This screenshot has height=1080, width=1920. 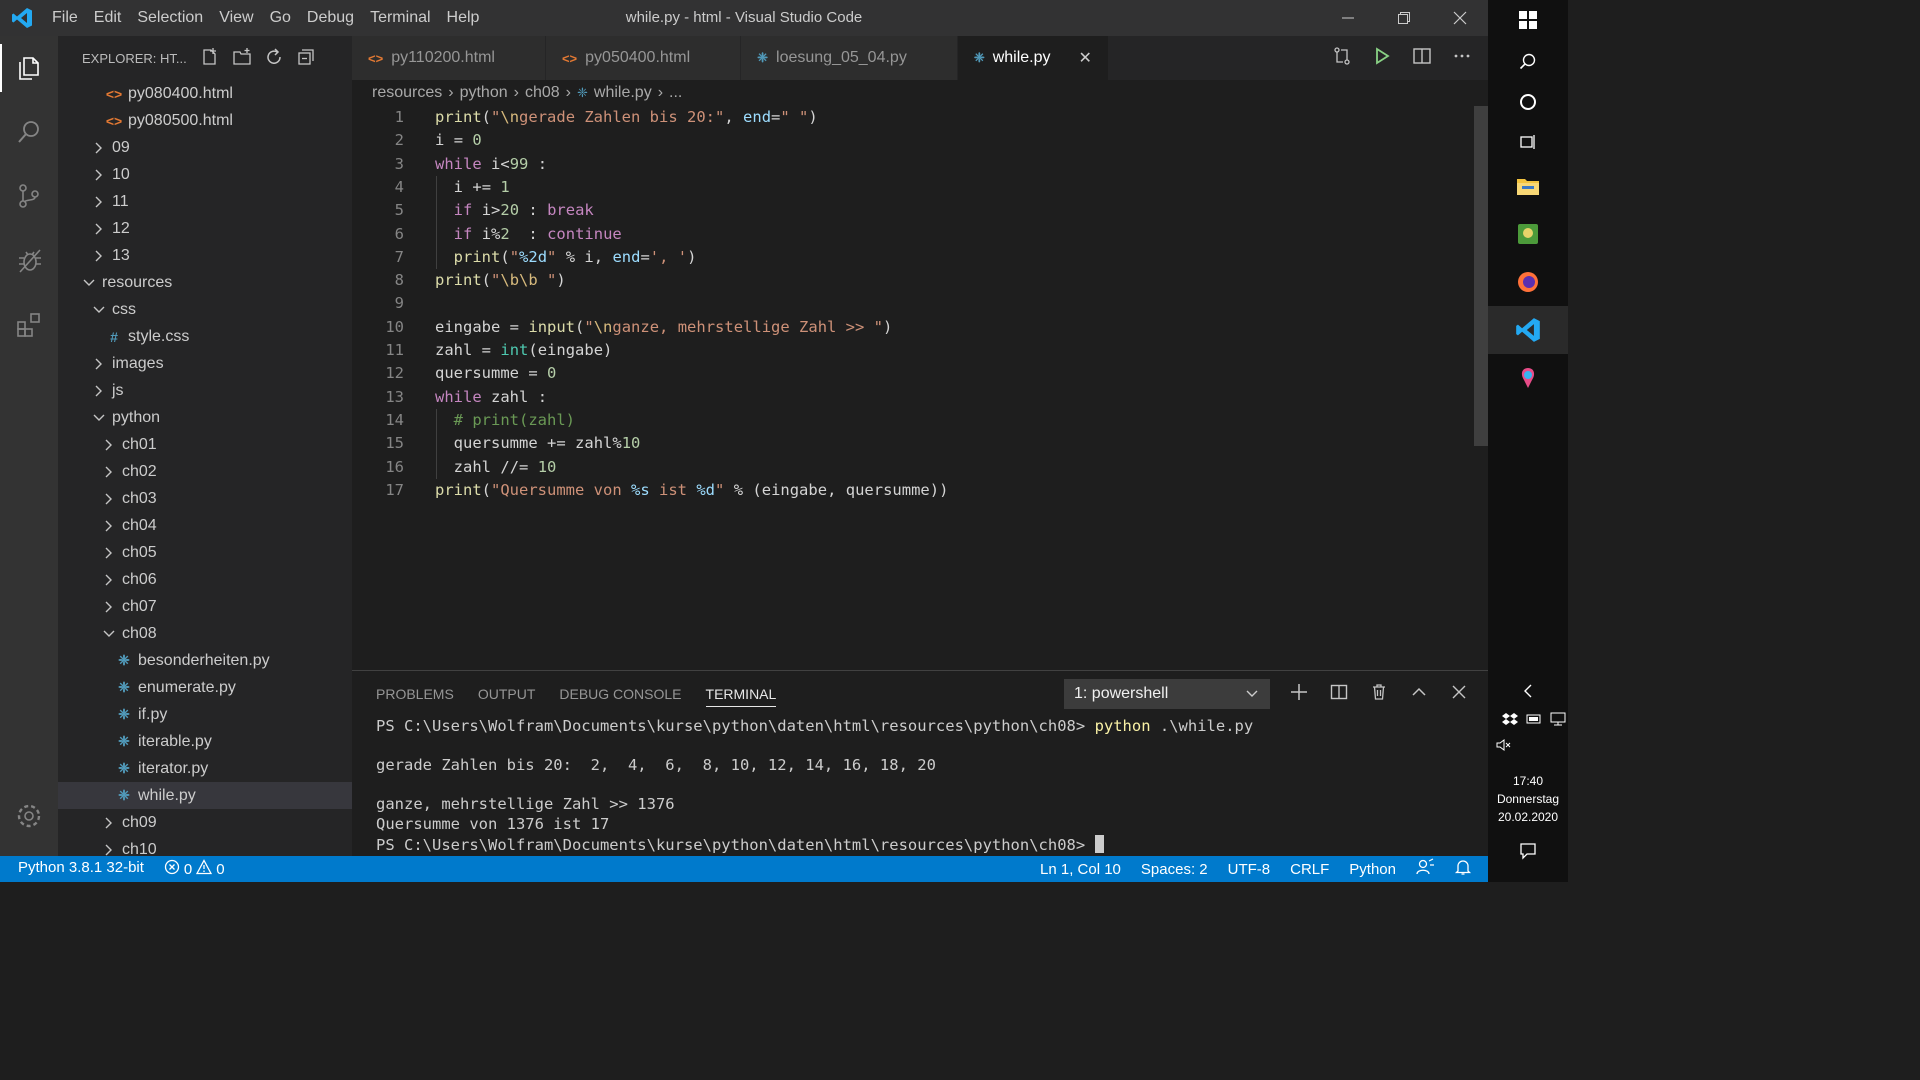 What do you see at coordinates (1348, 18) in the screenshot?
I see `minimize-button` at bounding box center [1348, 18].